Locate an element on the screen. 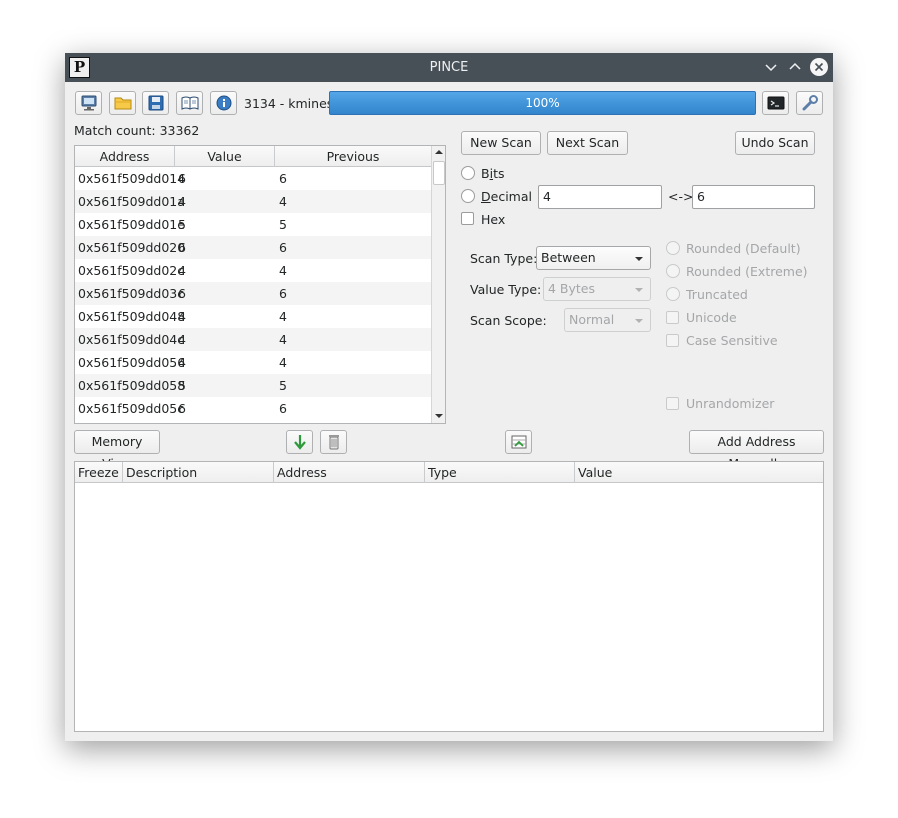 This screenshot has width=898, height=818. arrow-down-icon is located at coordinates (300, 442).